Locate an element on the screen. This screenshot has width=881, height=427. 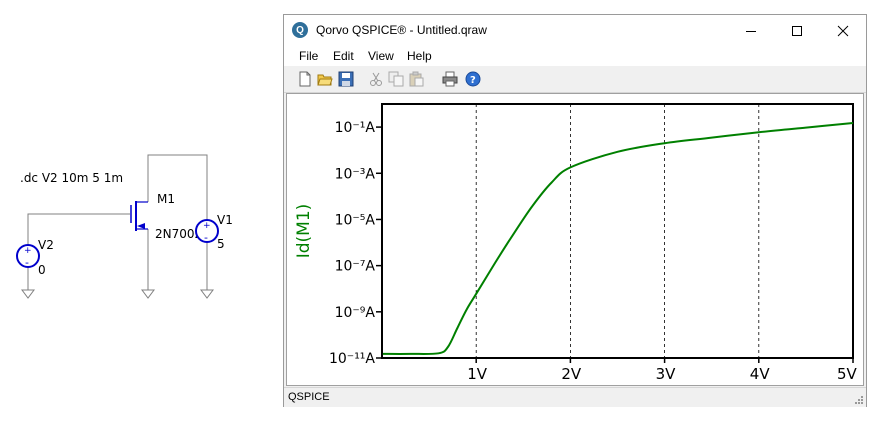
m1-model-label: 2N7002 is located at coordinates (178, 234).